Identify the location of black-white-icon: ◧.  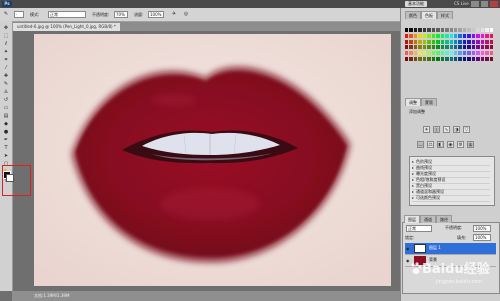
(440, 144).